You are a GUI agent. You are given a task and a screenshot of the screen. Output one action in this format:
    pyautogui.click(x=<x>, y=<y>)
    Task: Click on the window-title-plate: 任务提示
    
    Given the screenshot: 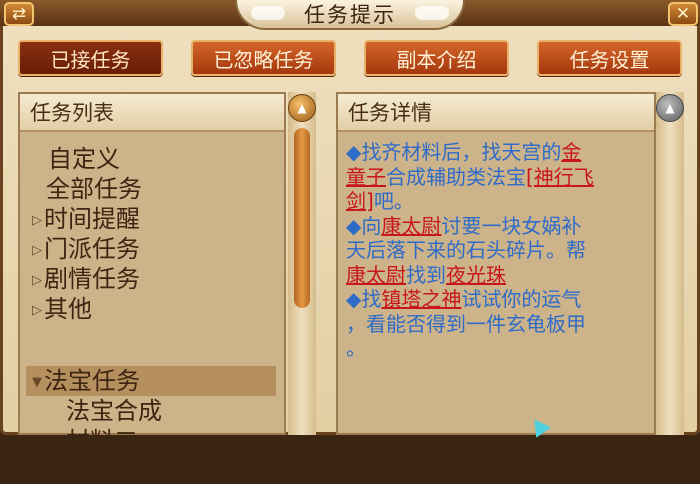 What is the action you would take?
    pyautogui.click(x=350, y=15)
    